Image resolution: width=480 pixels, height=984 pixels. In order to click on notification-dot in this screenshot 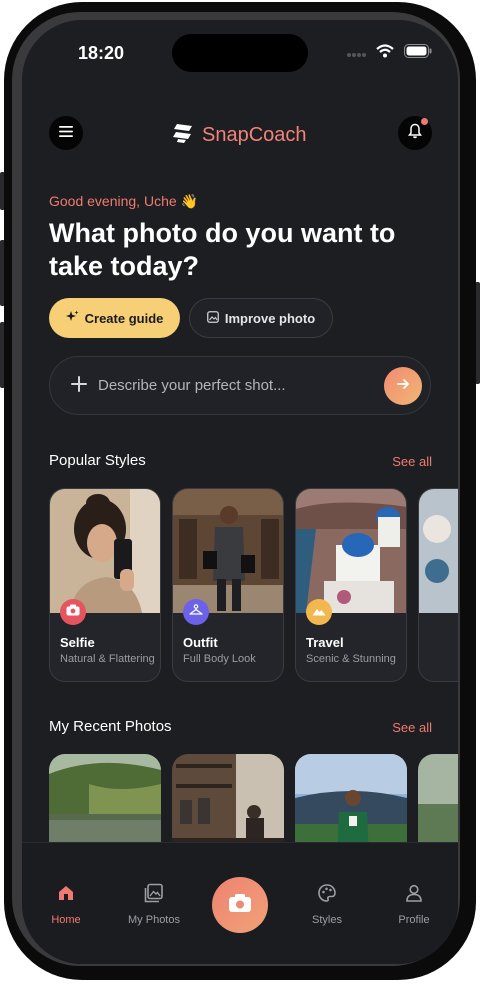, I will do `click(424, 121)`.